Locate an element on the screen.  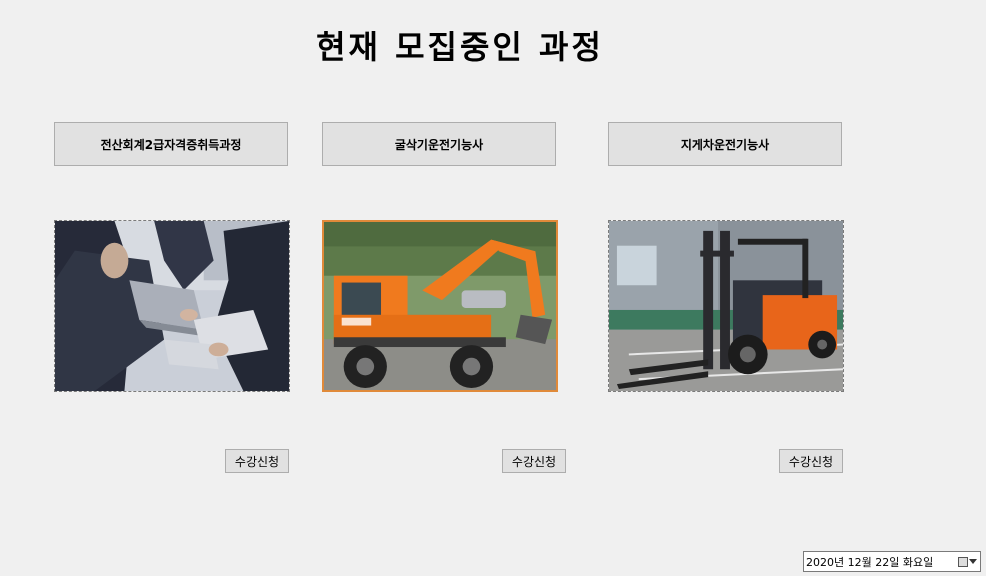
apply-button-forklift: 수강신청 is located at coordinates (811, 461).